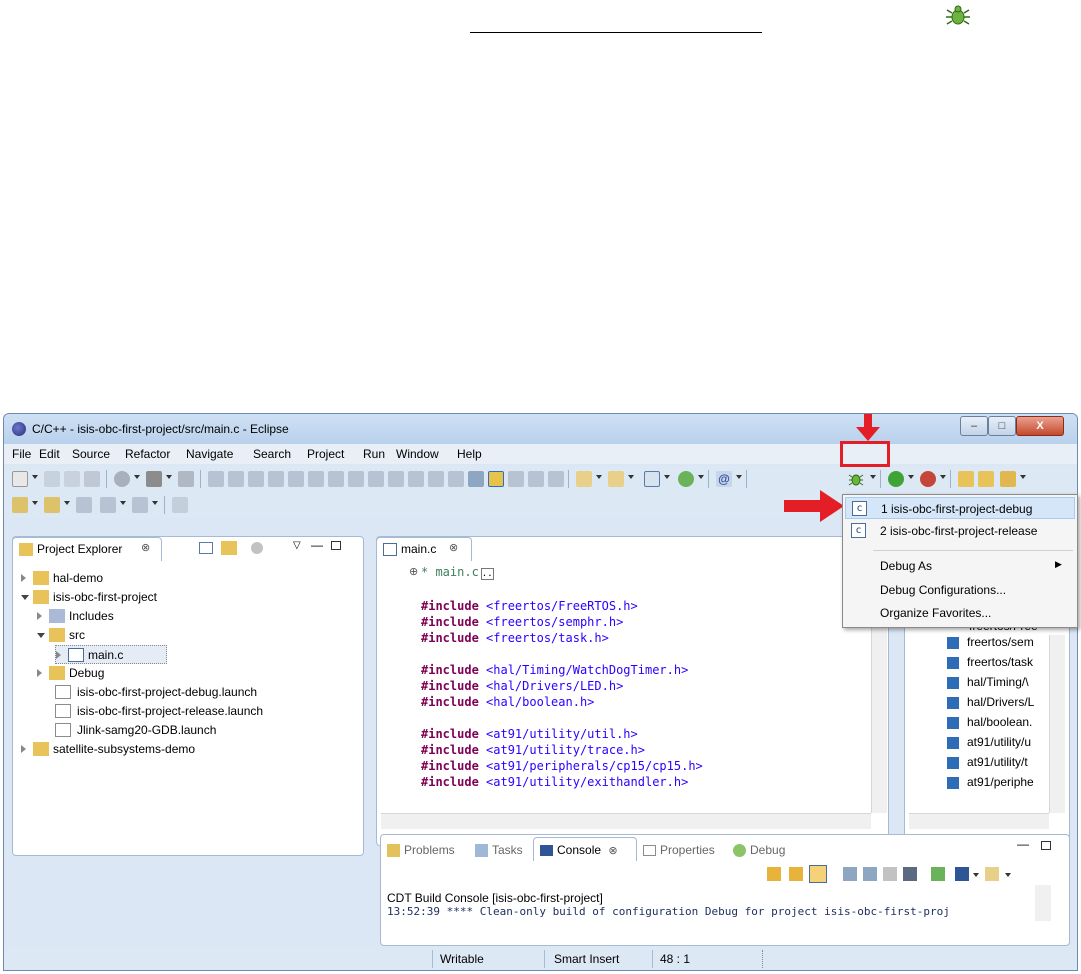 The image size is (1081, 974). Describe the element at coordinates (496, 479) in the screenshot. I see `mark-occurrences-icon` at that location.